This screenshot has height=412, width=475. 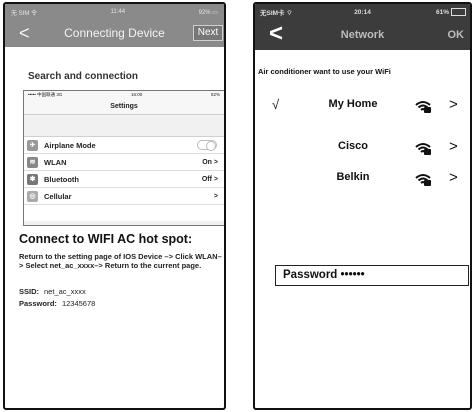 I want to click on network-row: √ My Home >, so click(x=362, y=105).